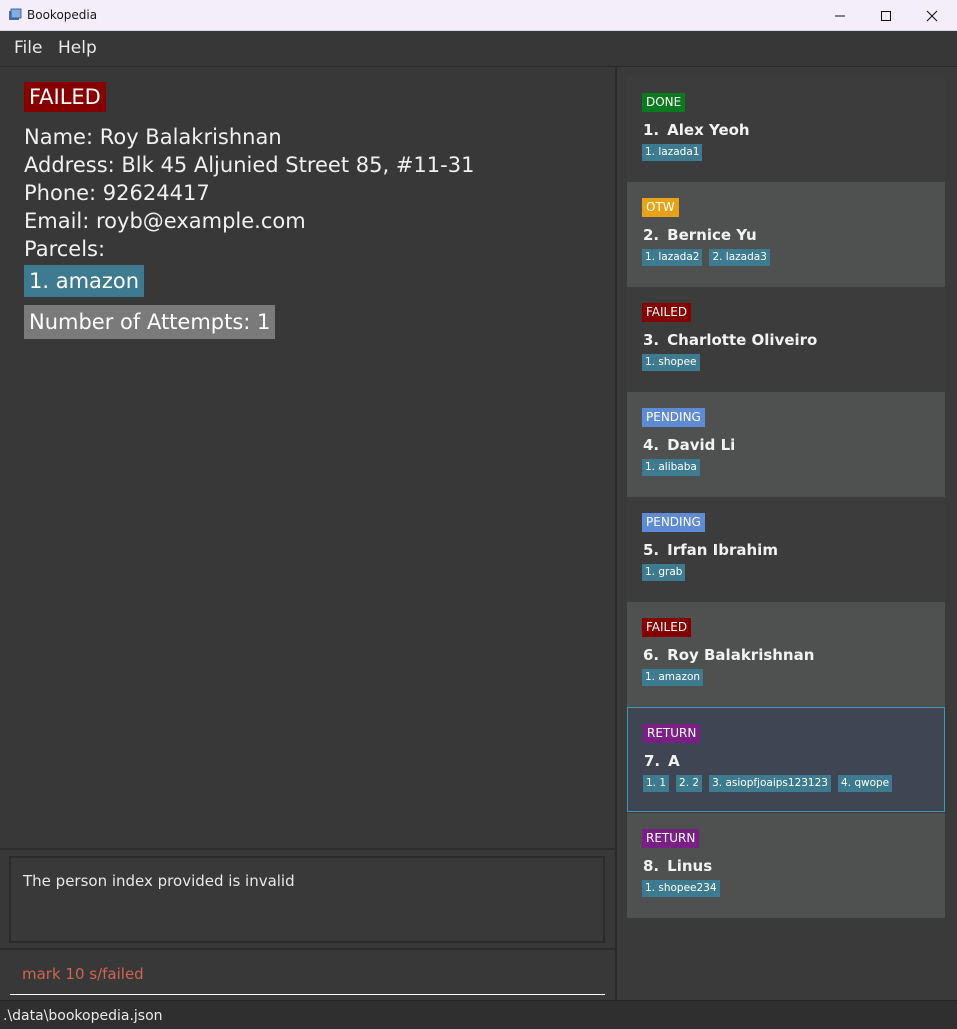  I want to click on person-name-text: Irfan Ibrahim, so click(722, 550).